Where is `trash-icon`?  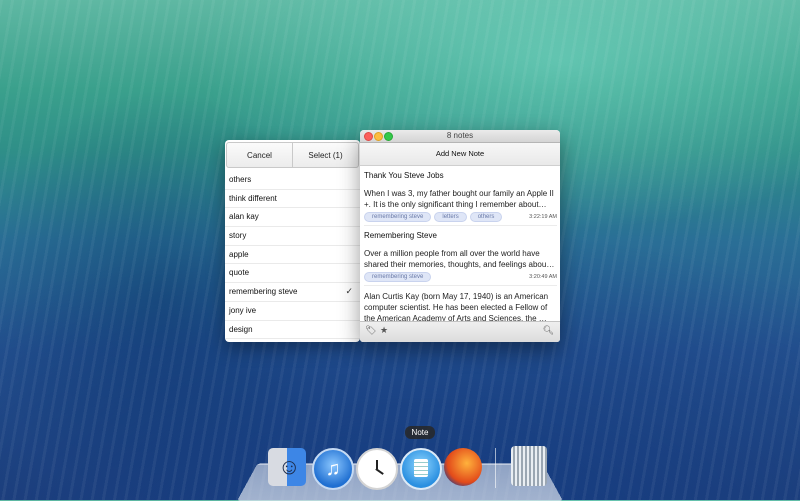 trash-icon is located at coordinates (529, 466).